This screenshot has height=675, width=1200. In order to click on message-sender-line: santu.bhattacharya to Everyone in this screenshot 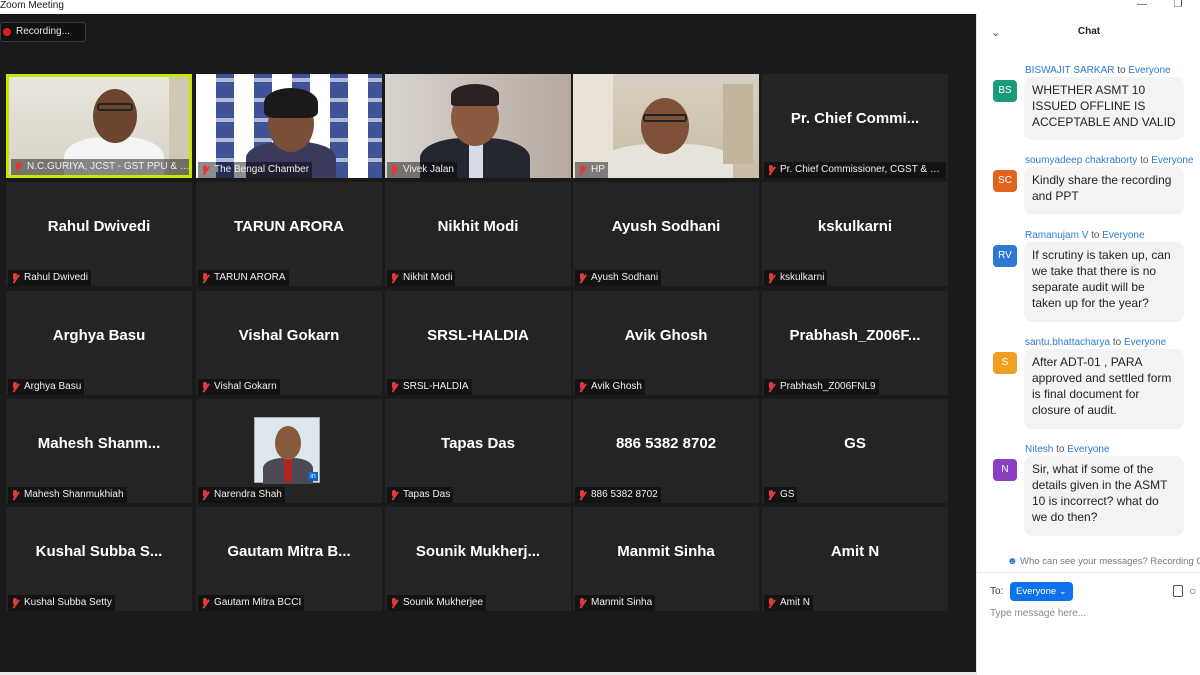, I will do `click(1095, 342)`.